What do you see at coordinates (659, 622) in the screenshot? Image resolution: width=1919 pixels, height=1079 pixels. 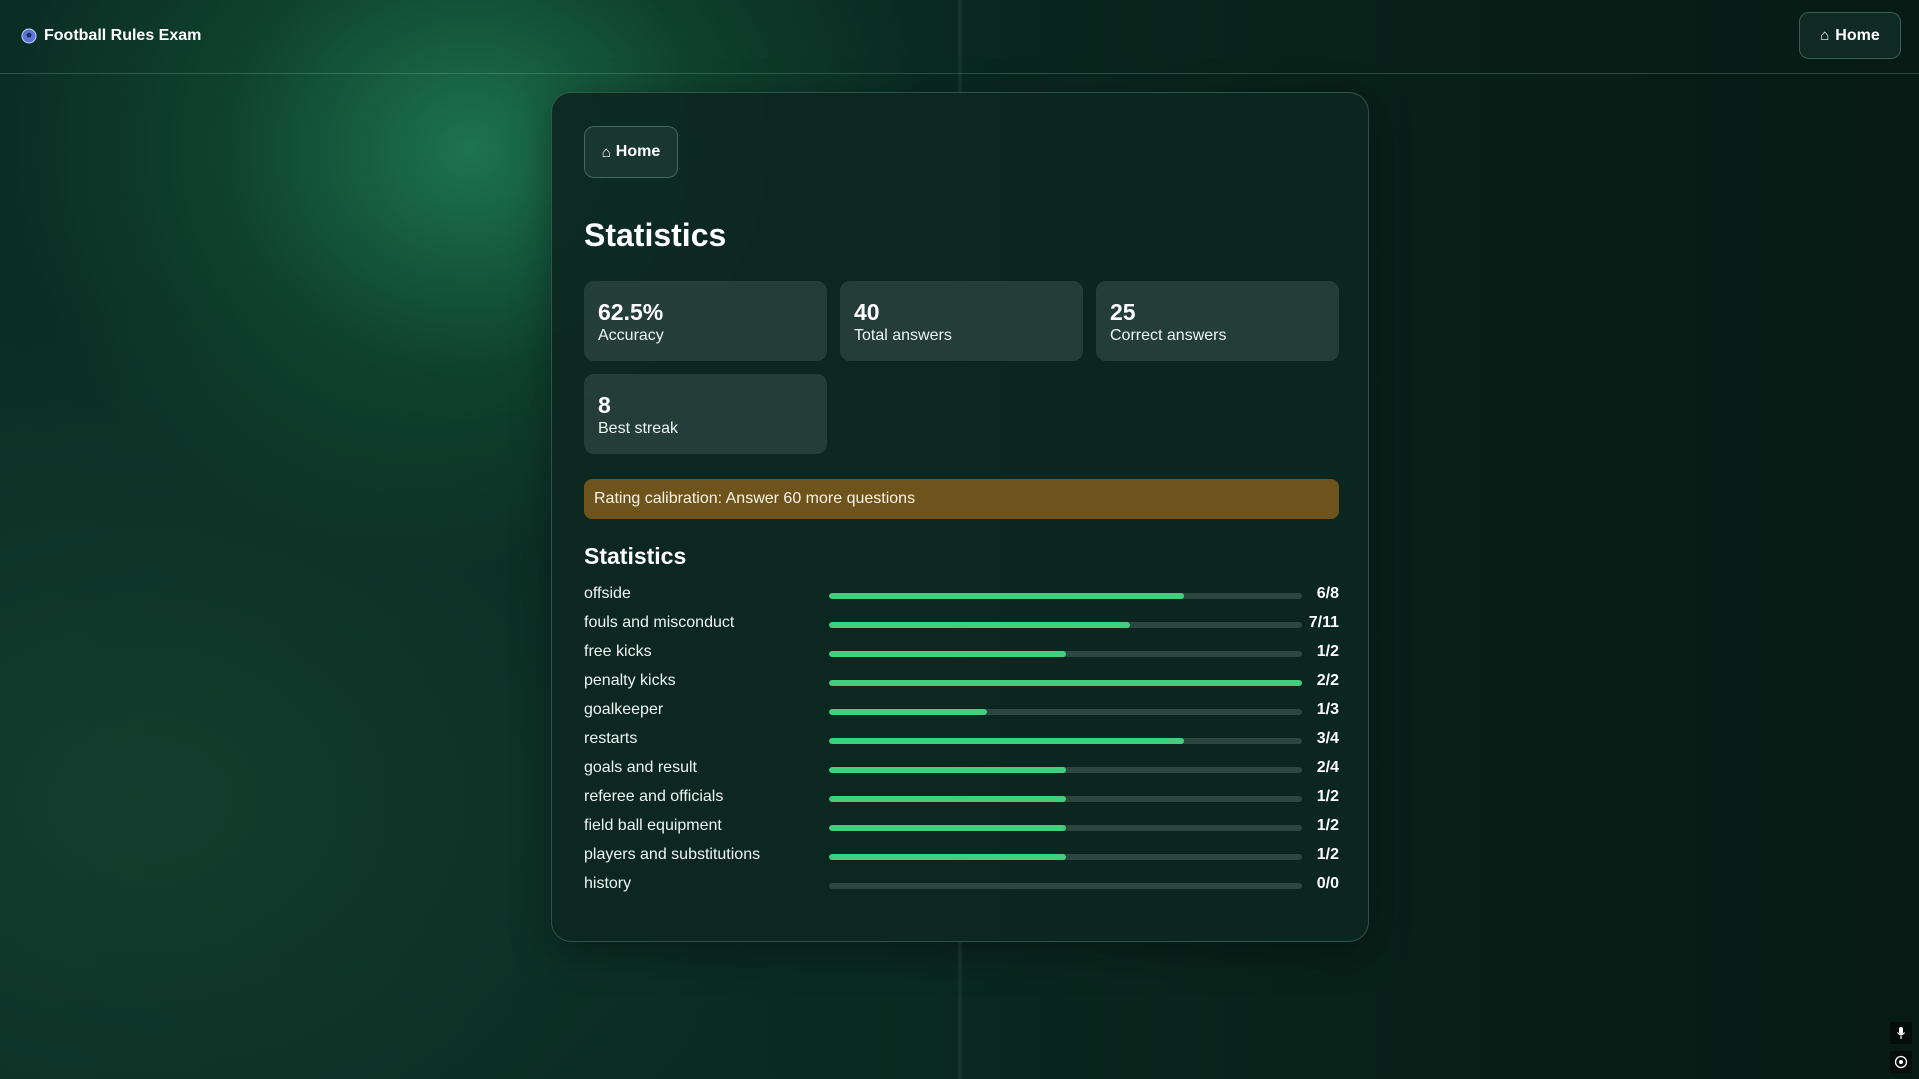 I see `category-label: fouls and misconduct` at bounding box center [659, 622].